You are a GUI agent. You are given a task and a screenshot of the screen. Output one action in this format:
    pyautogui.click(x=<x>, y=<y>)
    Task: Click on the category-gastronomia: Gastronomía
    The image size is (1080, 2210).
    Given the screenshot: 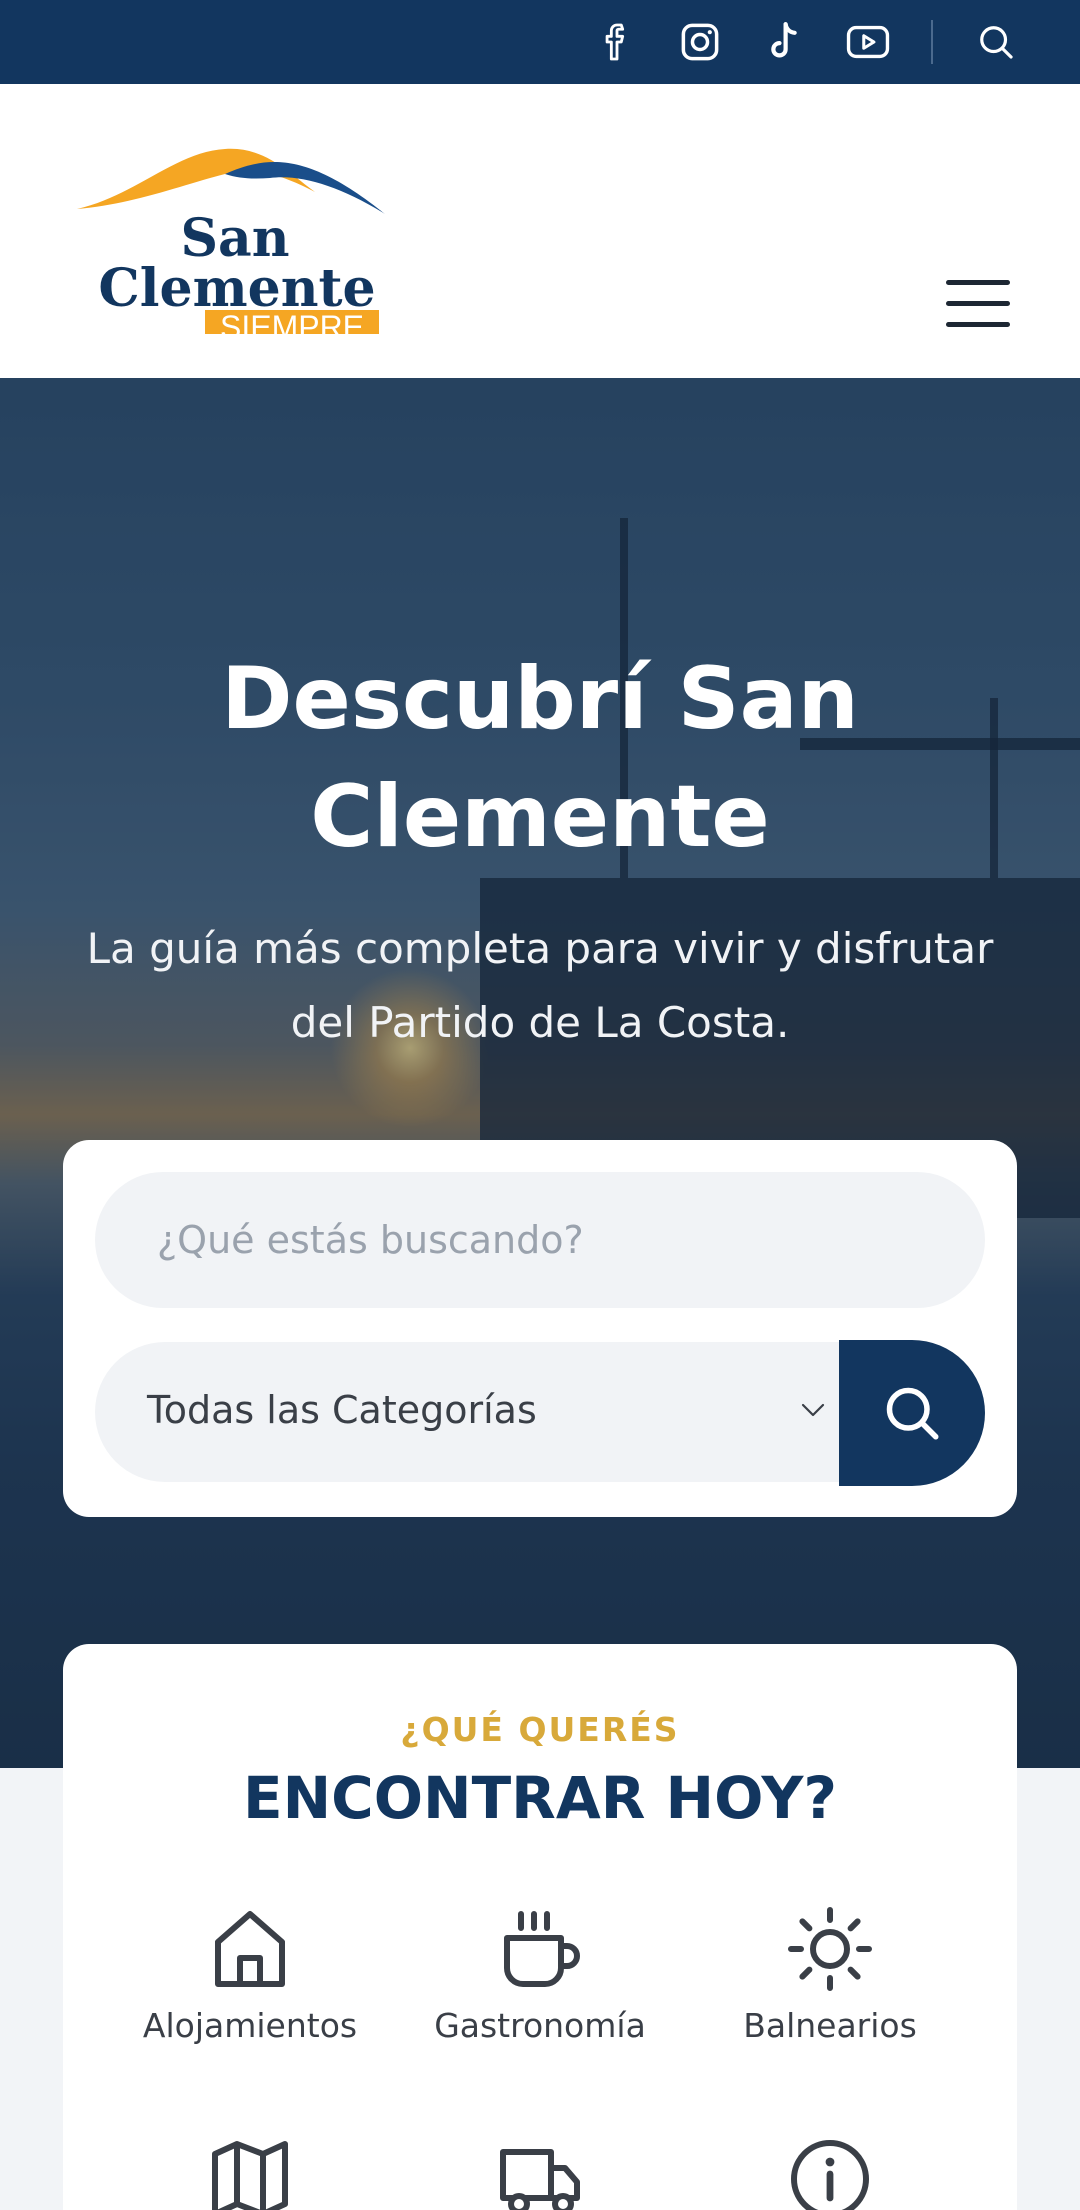 What is the action you would take?
    pyautogui.click(x=540, y=1979)
    